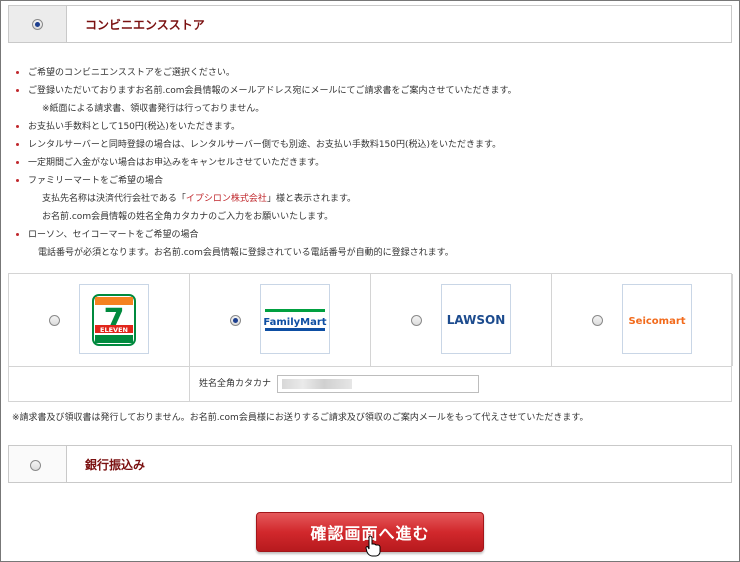 The height and width of the screenshot is (562, 740). What do you see at coordinates (99, 384) in the screenshot?
I see `kana-empty-cell` at bounding box center [99, 384].